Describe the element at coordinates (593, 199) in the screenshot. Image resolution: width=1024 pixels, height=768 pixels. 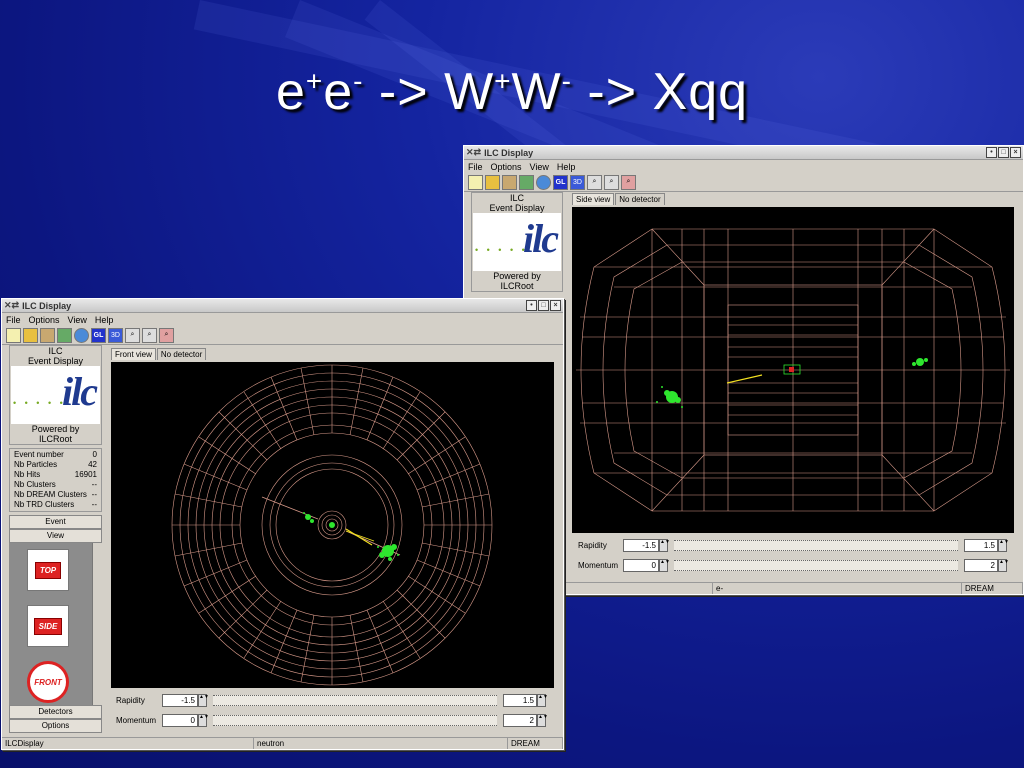
I see `tab-side-view: Side view` at that location.